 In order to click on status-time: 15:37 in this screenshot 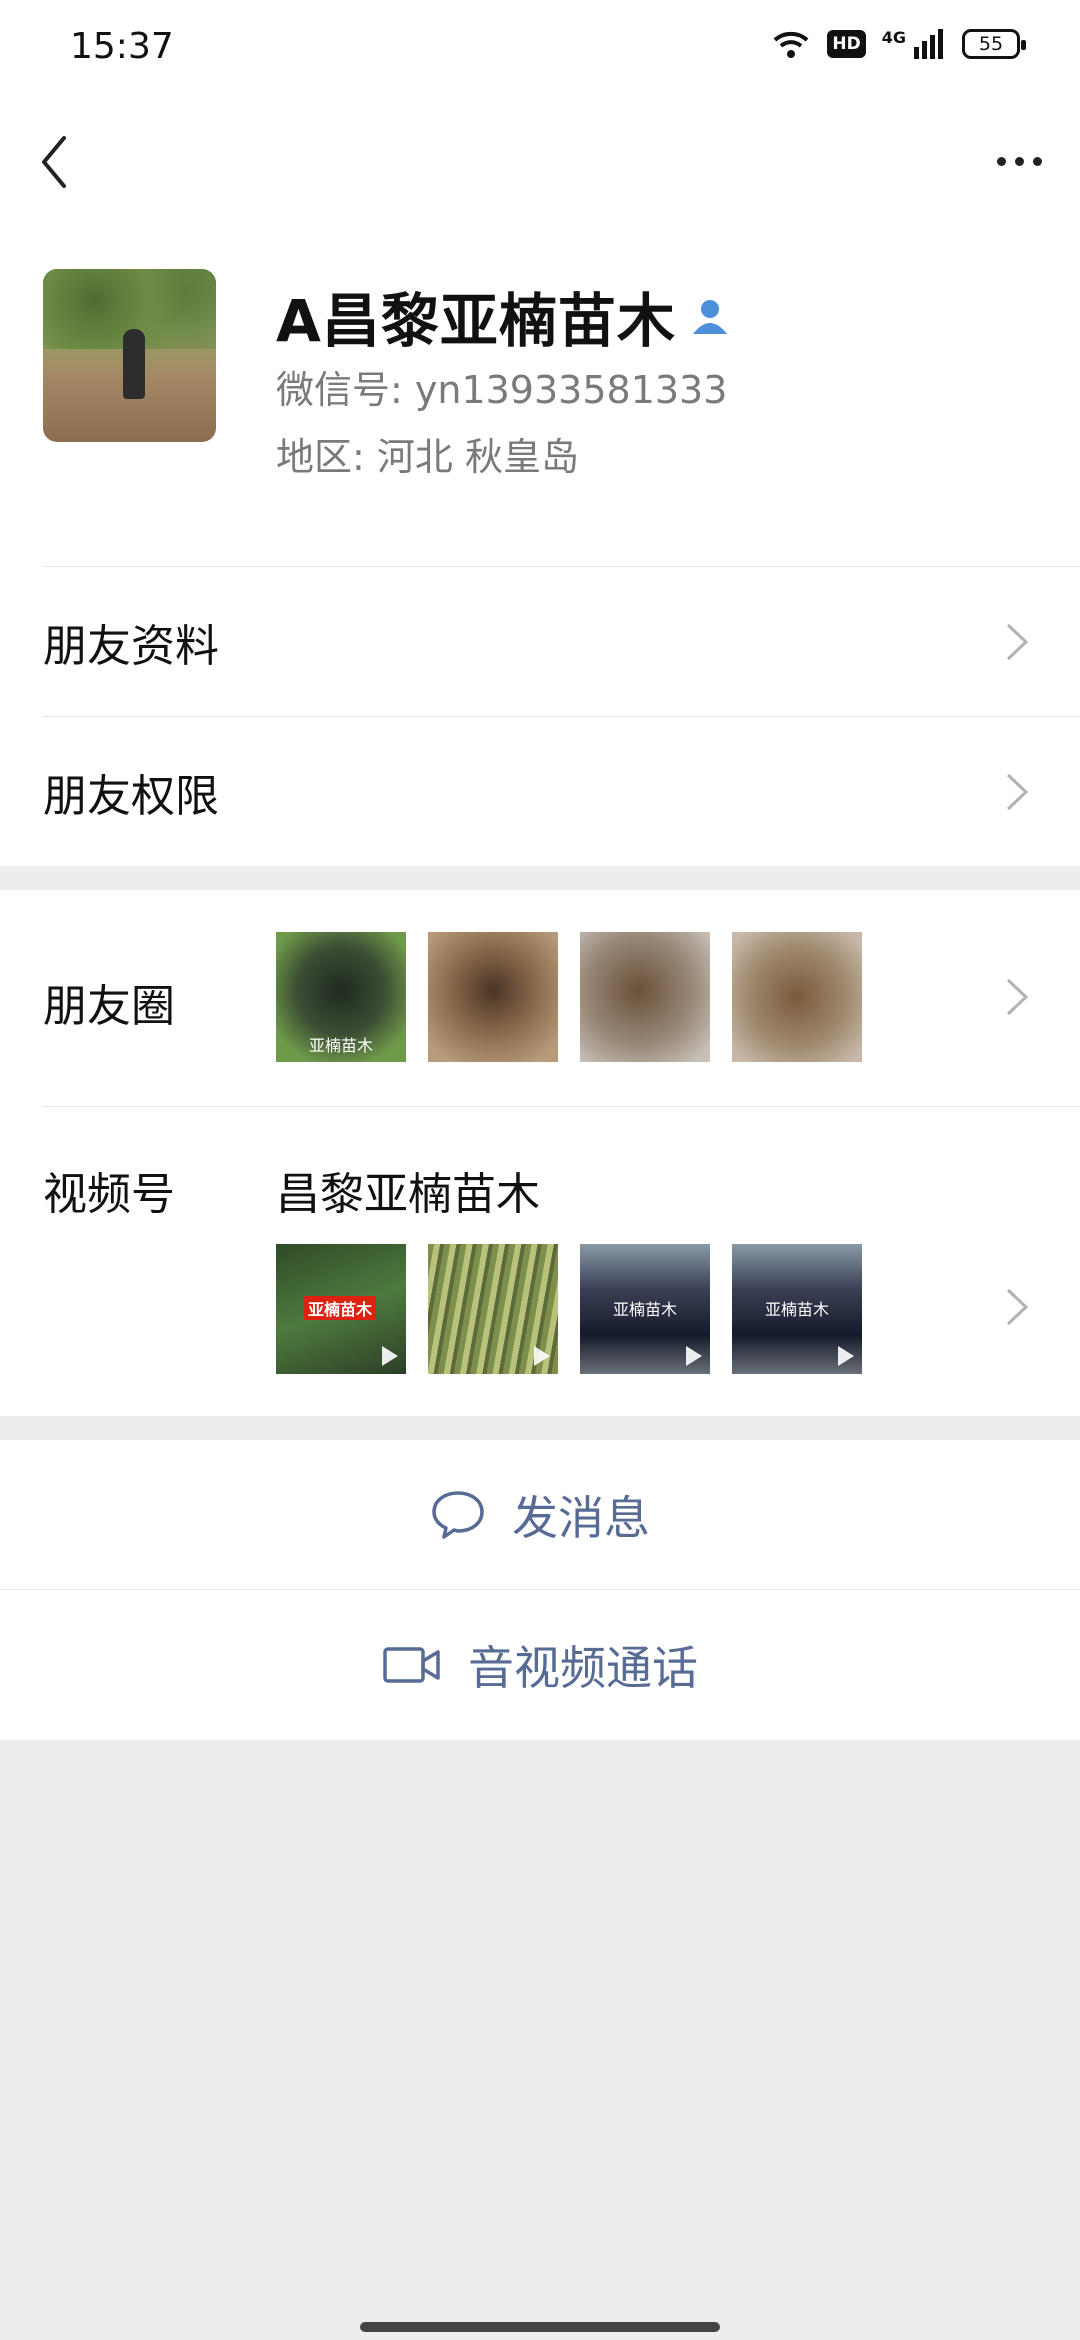, I will do `click(122, 46)`.